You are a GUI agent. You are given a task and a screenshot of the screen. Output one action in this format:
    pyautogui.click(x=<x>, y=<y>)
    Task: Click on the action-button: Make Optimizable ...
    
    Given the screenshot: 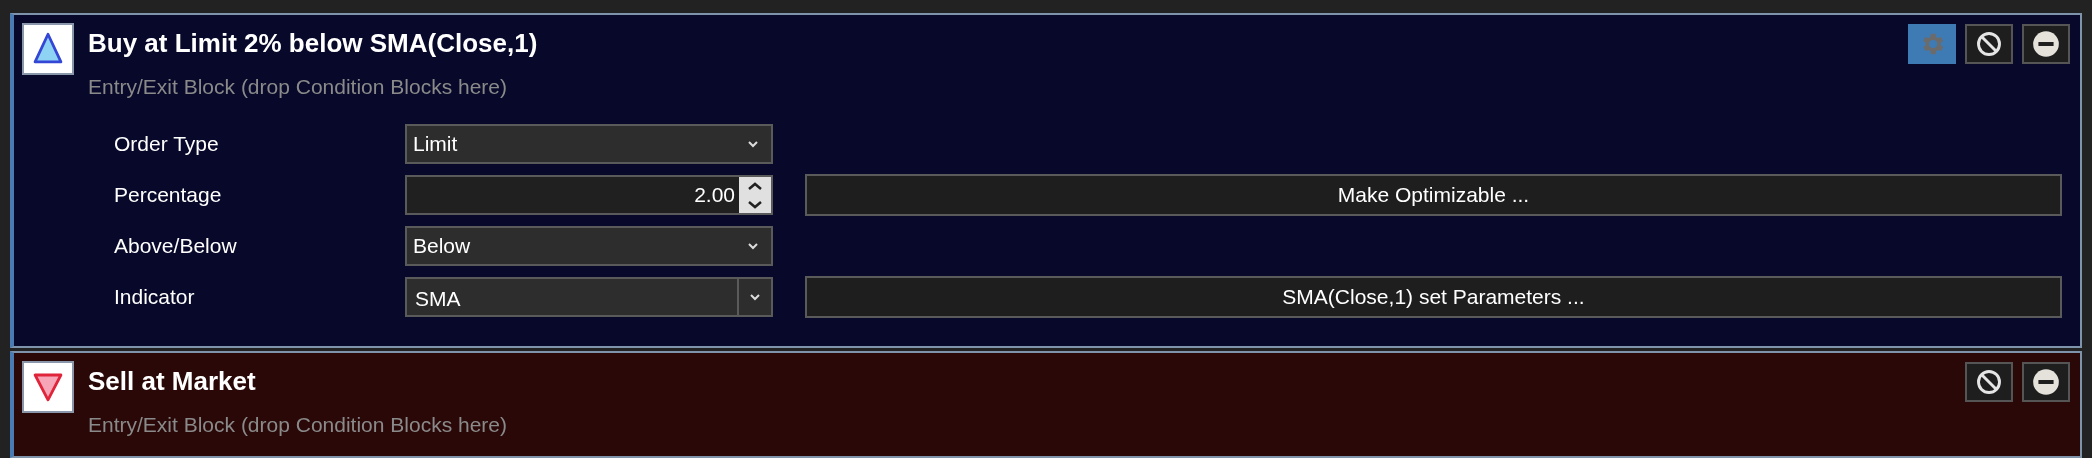 What is the action you would take?
    pyautogui.click(x=1433, y=195)
    